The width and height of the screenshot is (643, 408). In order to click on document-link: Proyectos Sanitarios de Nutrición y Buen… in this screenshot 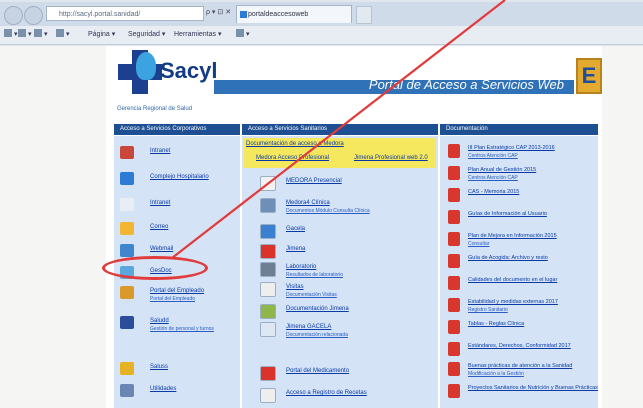, I will do `click(533, 388)`.